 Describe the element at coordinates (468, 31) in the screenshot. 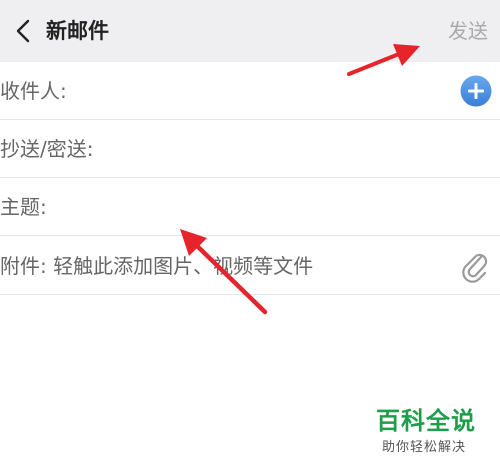

I see `send-button: 发送` at that location.